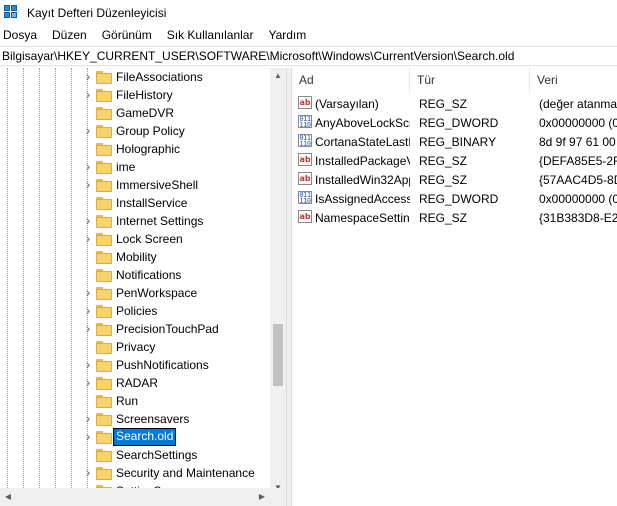  What do you see at coordinates (8, 497) in the screenshot?
I see `scroll-left-icon: ◀` at bounding box center [8, 497].